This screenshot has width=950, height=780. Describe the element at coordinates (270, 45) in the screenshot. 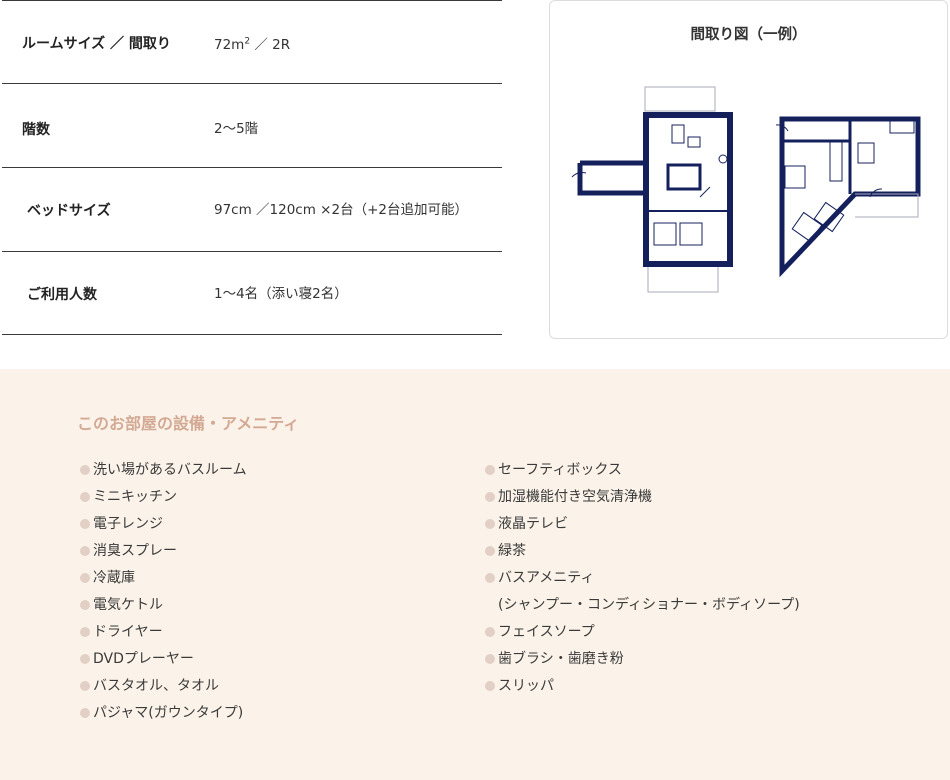

I see `spec-value-layout: ／ 2R` at that location.